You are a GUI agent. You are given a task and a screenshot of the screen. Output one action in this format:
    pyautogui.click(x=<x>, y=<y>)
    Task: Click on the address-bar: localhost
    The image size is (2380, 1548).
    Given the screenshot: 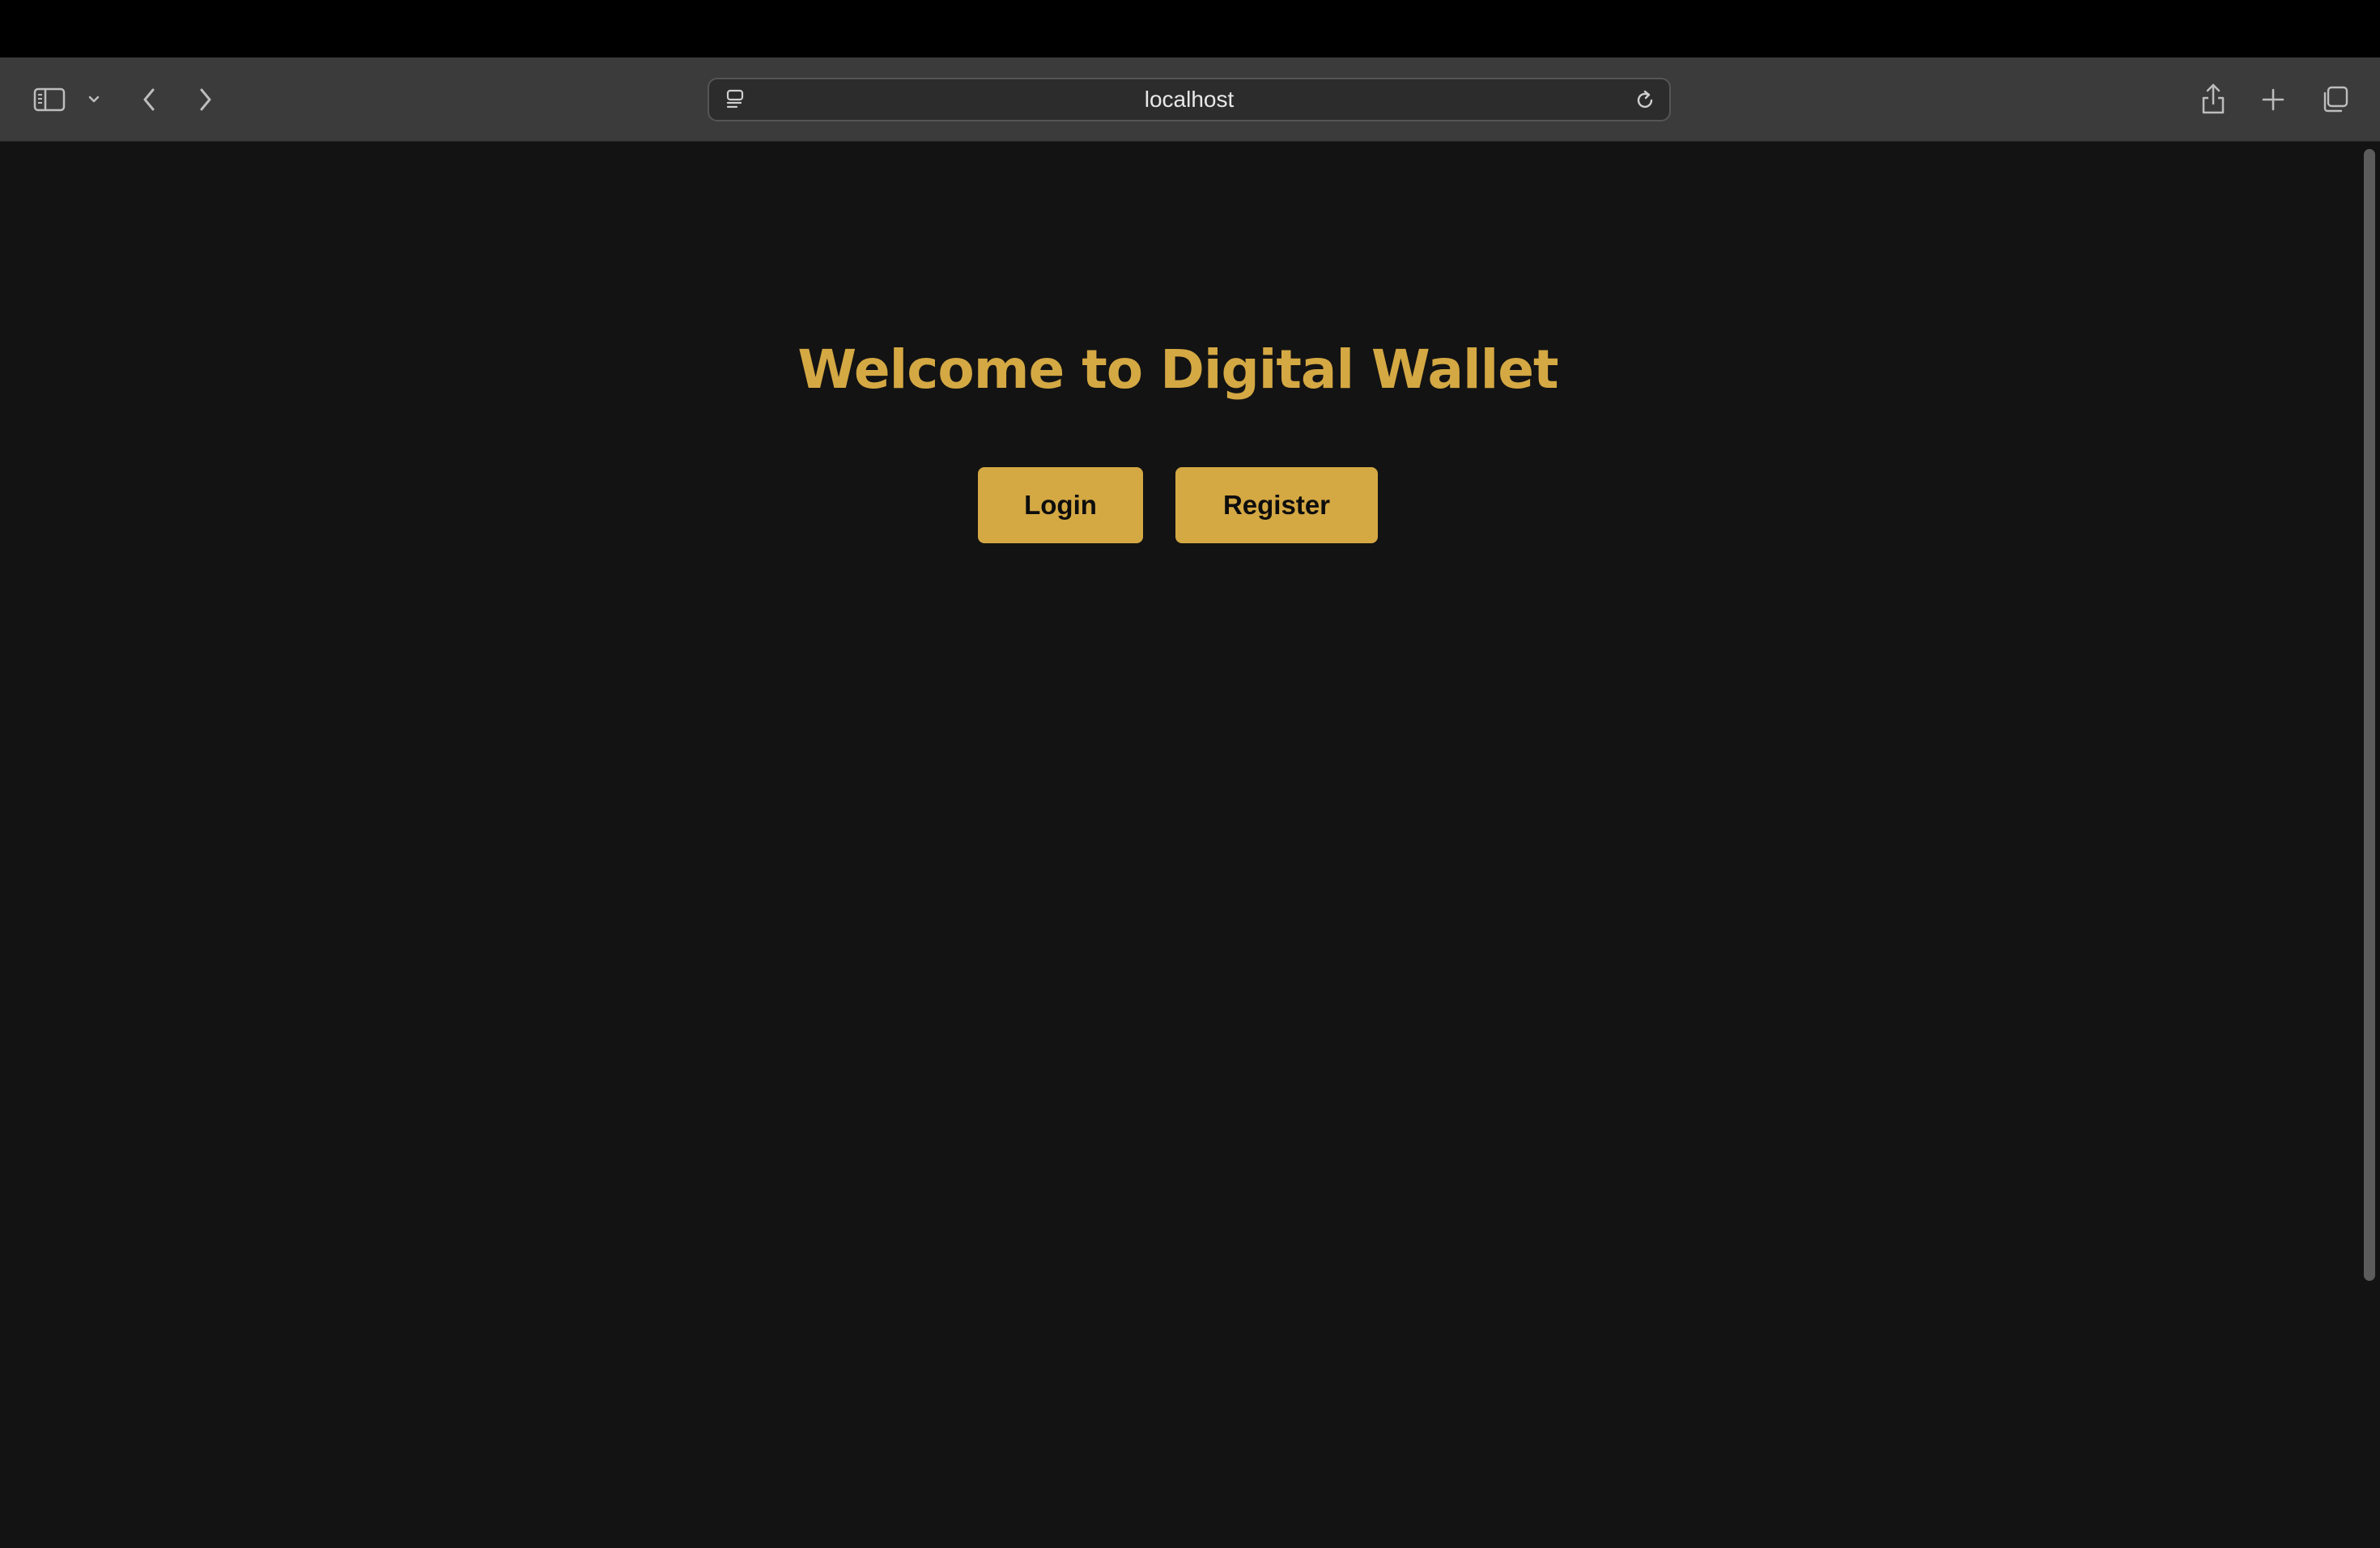 What is the action you would take?
    pyautogui.click(x=1189, y=100)
    